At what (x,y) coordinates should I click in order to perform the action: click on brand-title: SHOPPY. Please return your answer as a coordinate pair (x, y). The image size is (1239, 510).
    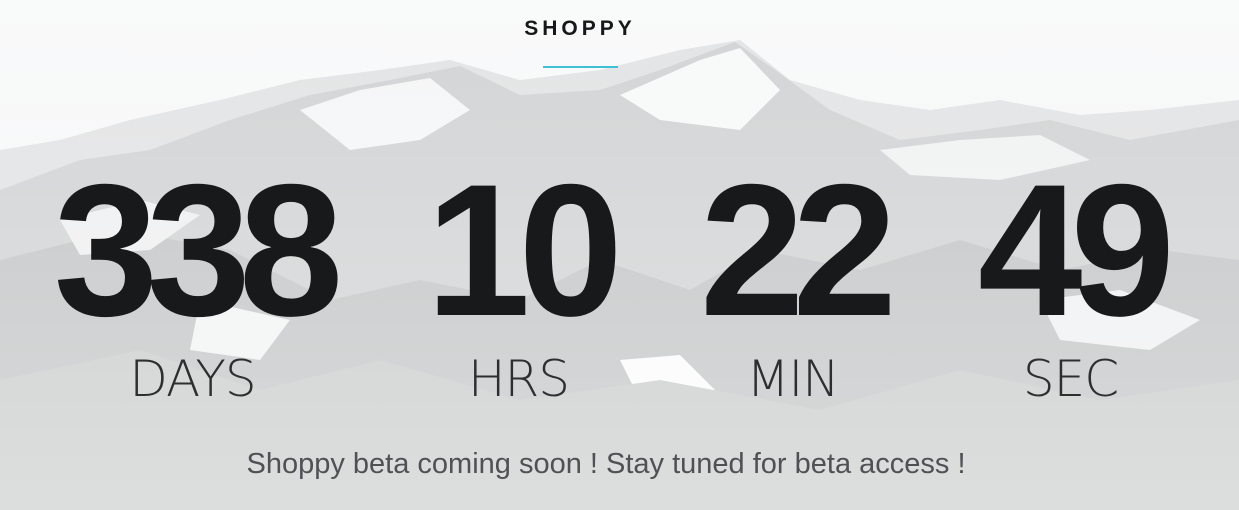
    Looking at the image, I should click on (580, 28).